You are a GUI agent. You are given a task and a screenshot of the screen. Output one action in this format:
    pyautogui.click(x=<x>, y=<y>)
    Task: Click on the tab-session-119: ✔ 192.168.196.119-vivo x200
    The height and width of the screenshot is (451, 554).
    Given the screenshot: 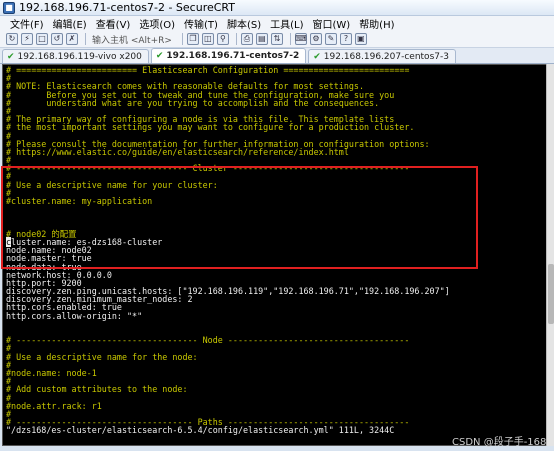 What is the action you would take?
    pyautogui.click(x=75, y=56)
    